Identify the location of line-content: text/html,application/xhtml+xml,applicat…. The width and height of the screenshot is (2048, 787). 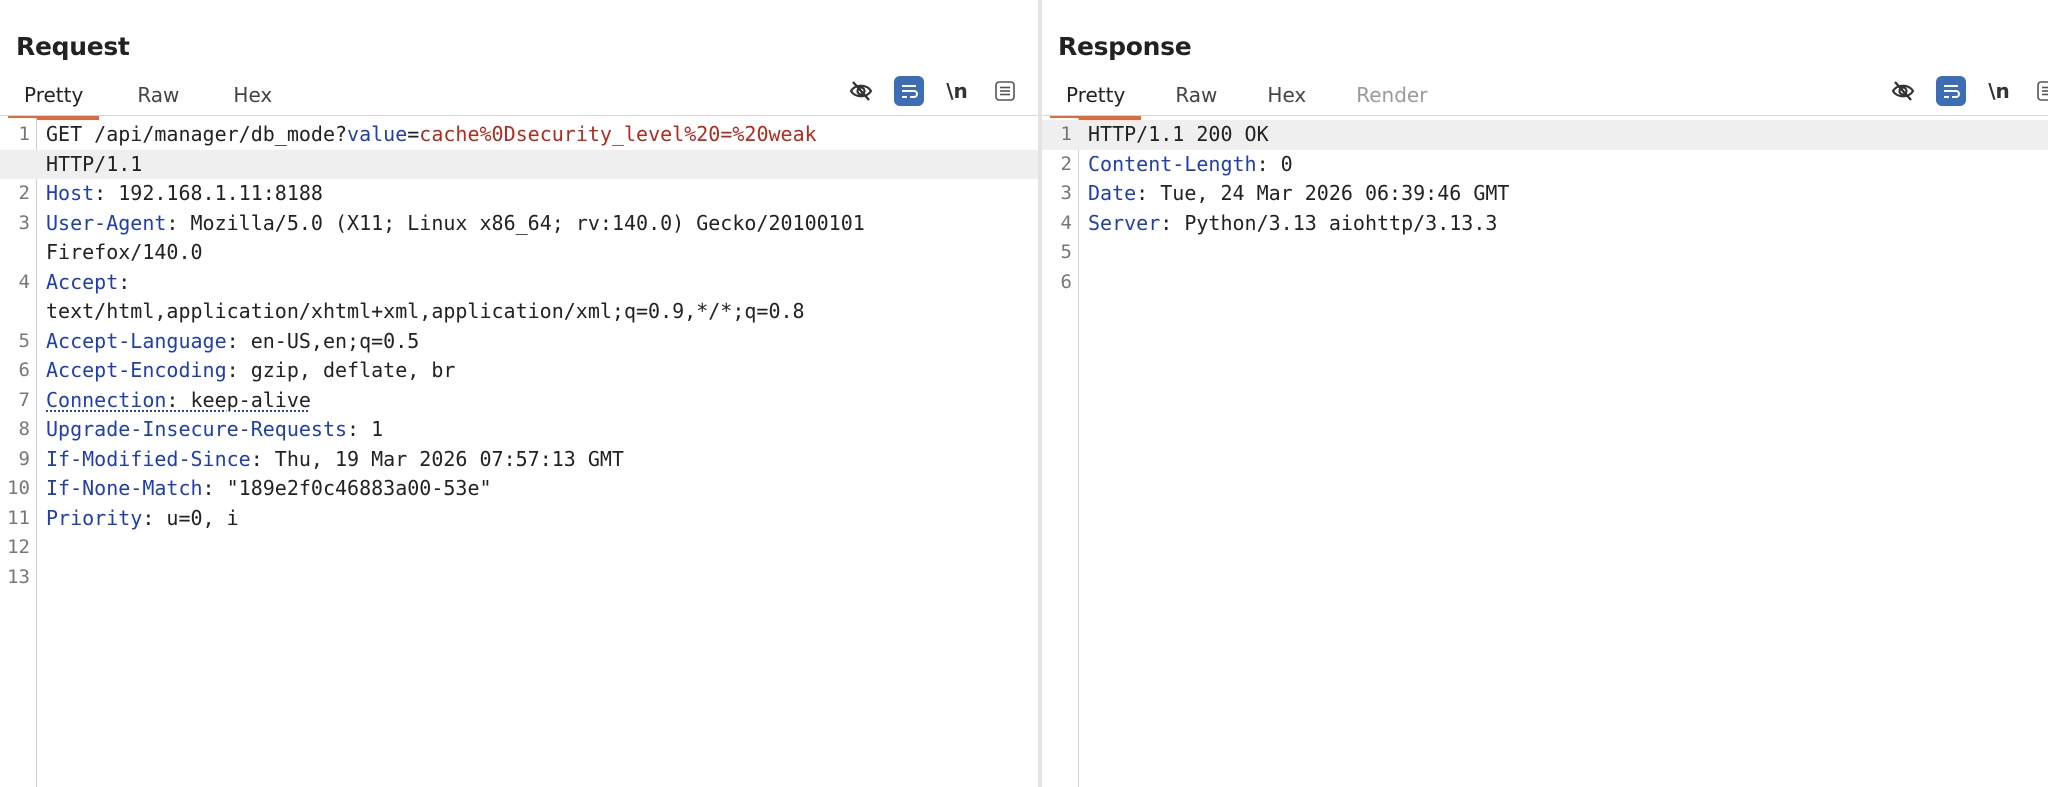
(425, 311).